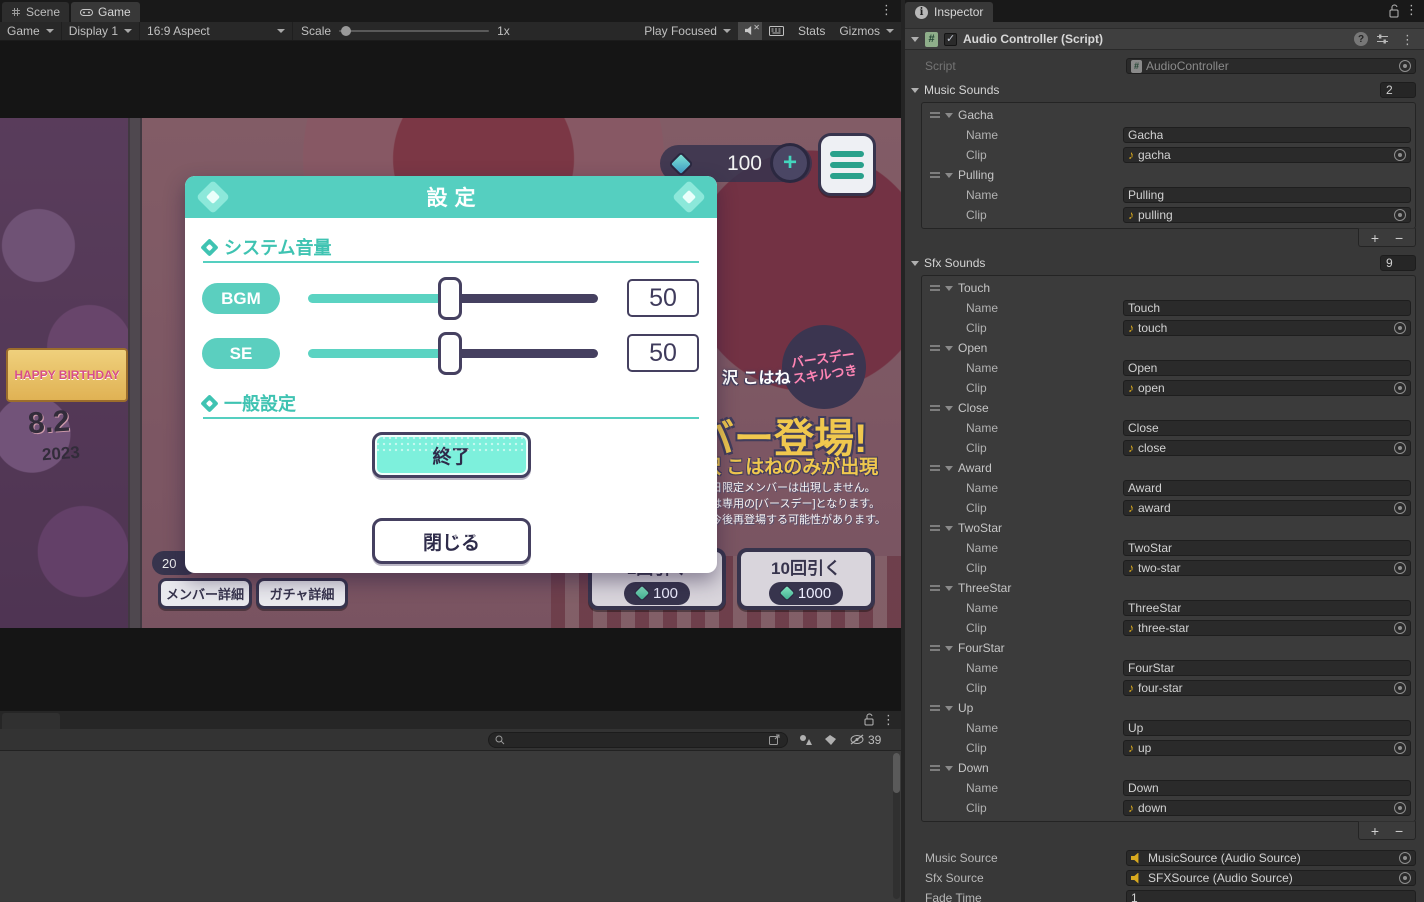 This screenshot has height=902, width=1424. I want to click on array-element-header: Award, so click(1167, 468).